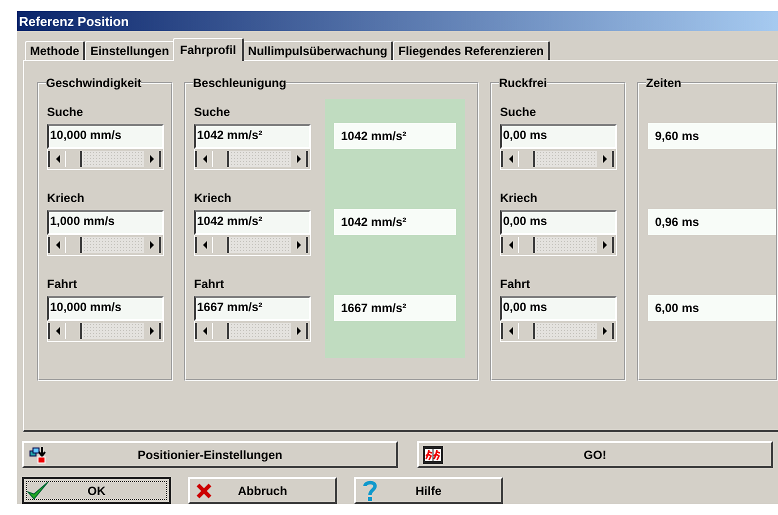 The width and height of the screenshot is (778, 515). What do you see at coordinates (262, 490) in the screenshot?
I see `cancel-button: Abbruch` at bounding box center [262, 490].